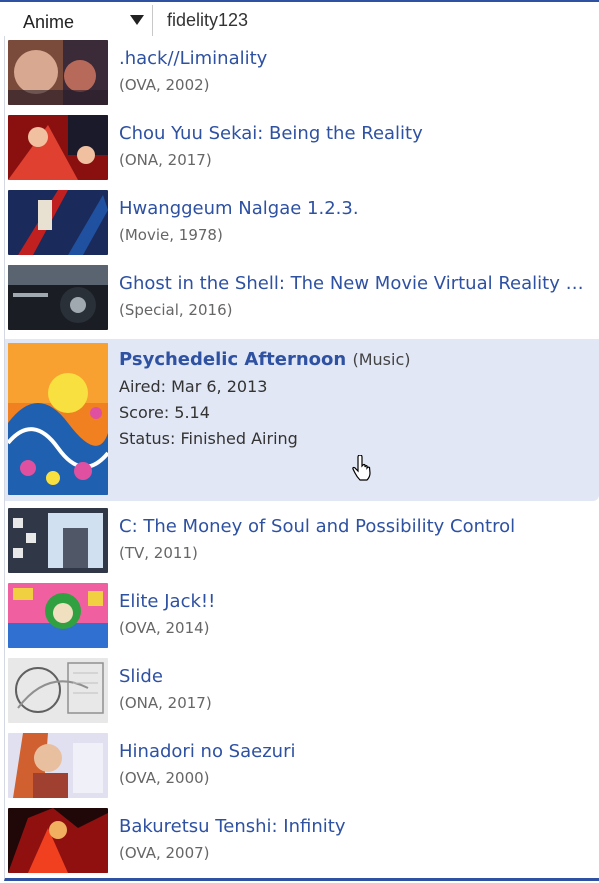  What do you see at coordinates (302, 766) in the screenshot?
I see `result-item: Hinadori no Saezuri (OVA, 2000)` at bounding box center [302, 766].